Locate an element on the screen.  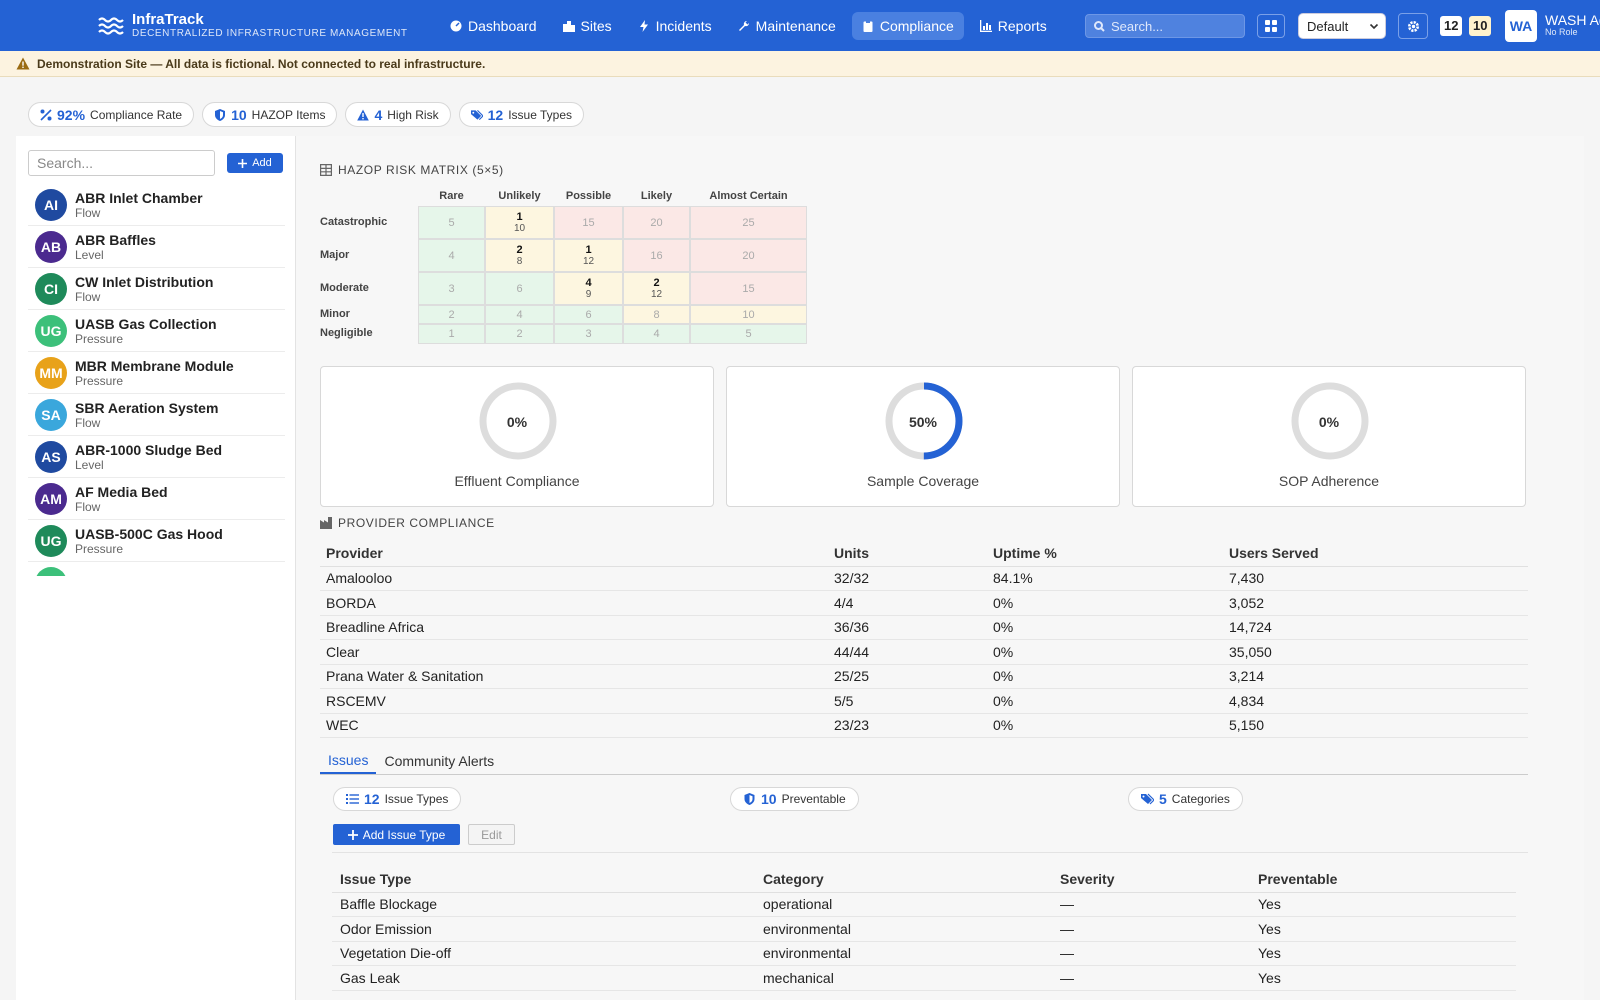
user-menu: WASH Ad No Role is located at coordinates (1572, 25).